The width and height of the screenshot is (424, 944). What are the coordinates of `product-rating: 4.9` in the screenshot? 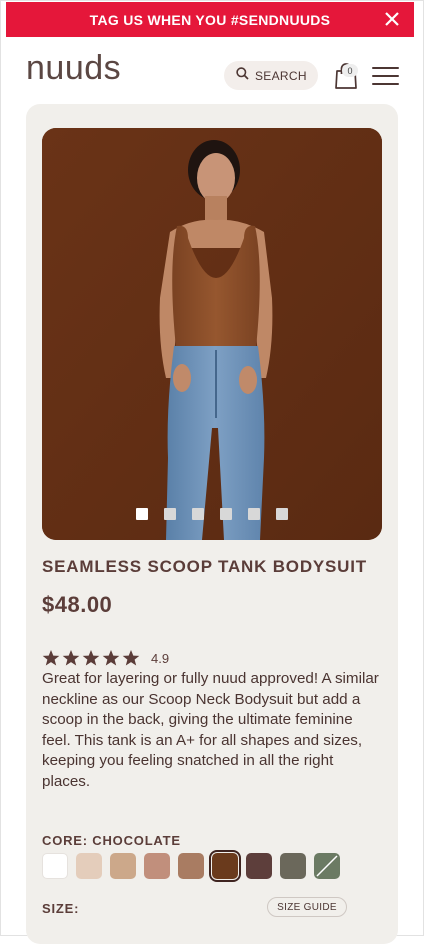 It's located at (105, 658).